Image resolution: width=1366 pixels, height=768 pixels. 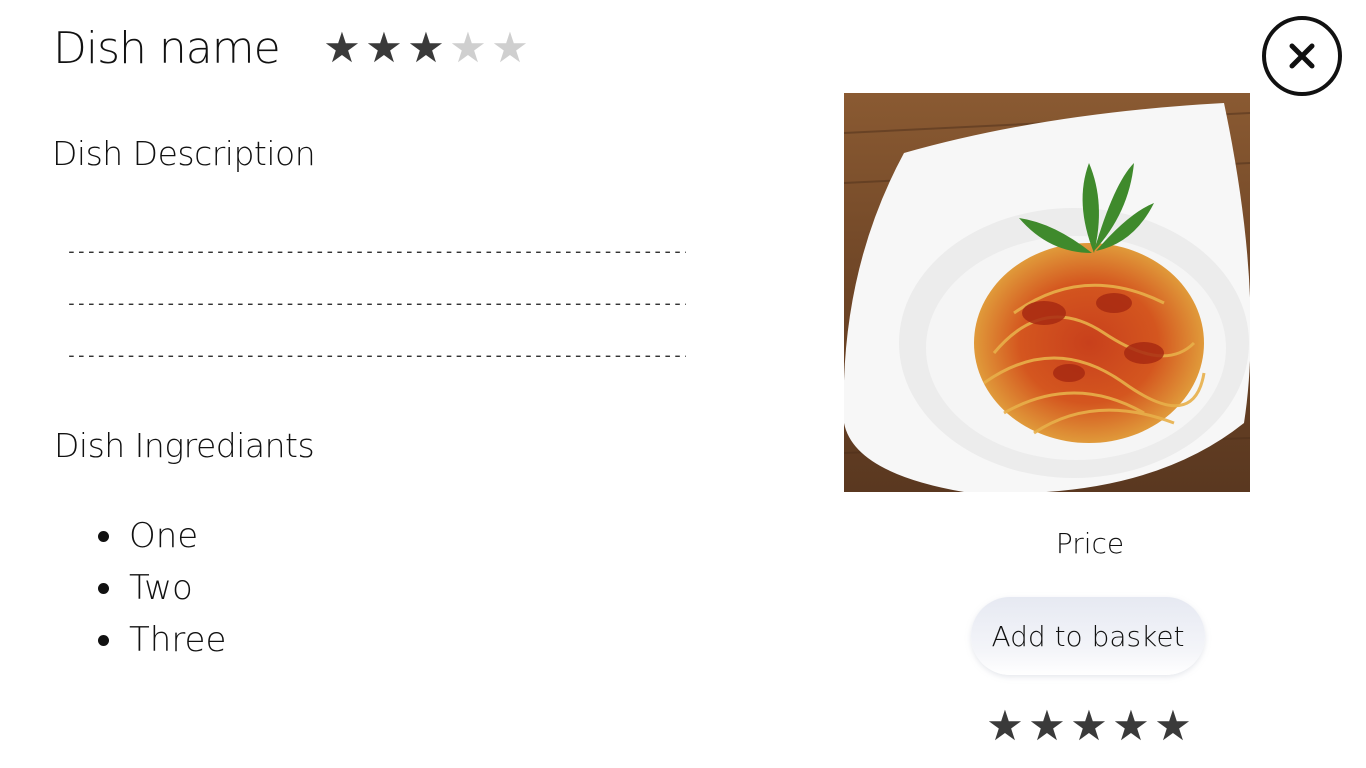 I want to click on list-item: One, so click(x=158, y=536).